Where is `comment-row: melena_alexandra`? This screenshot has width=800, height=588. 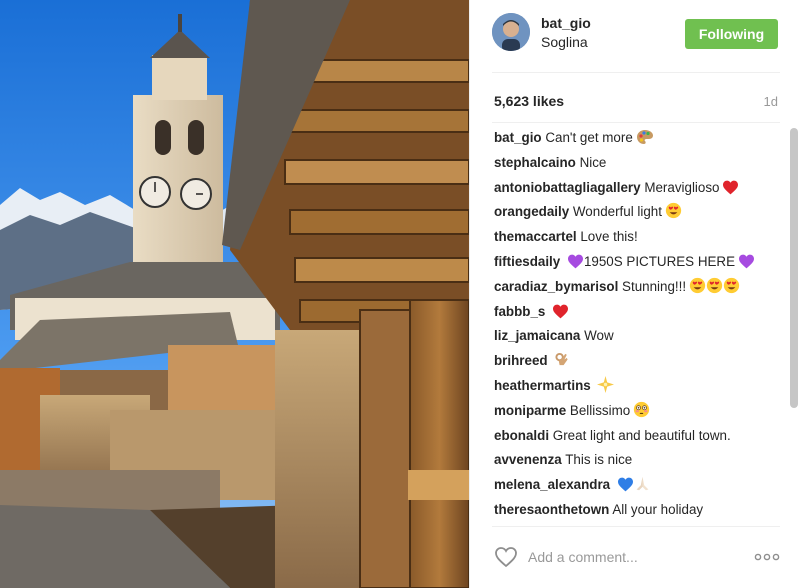
comment-row: melena_alexandra is located at coordinates (640, 485).